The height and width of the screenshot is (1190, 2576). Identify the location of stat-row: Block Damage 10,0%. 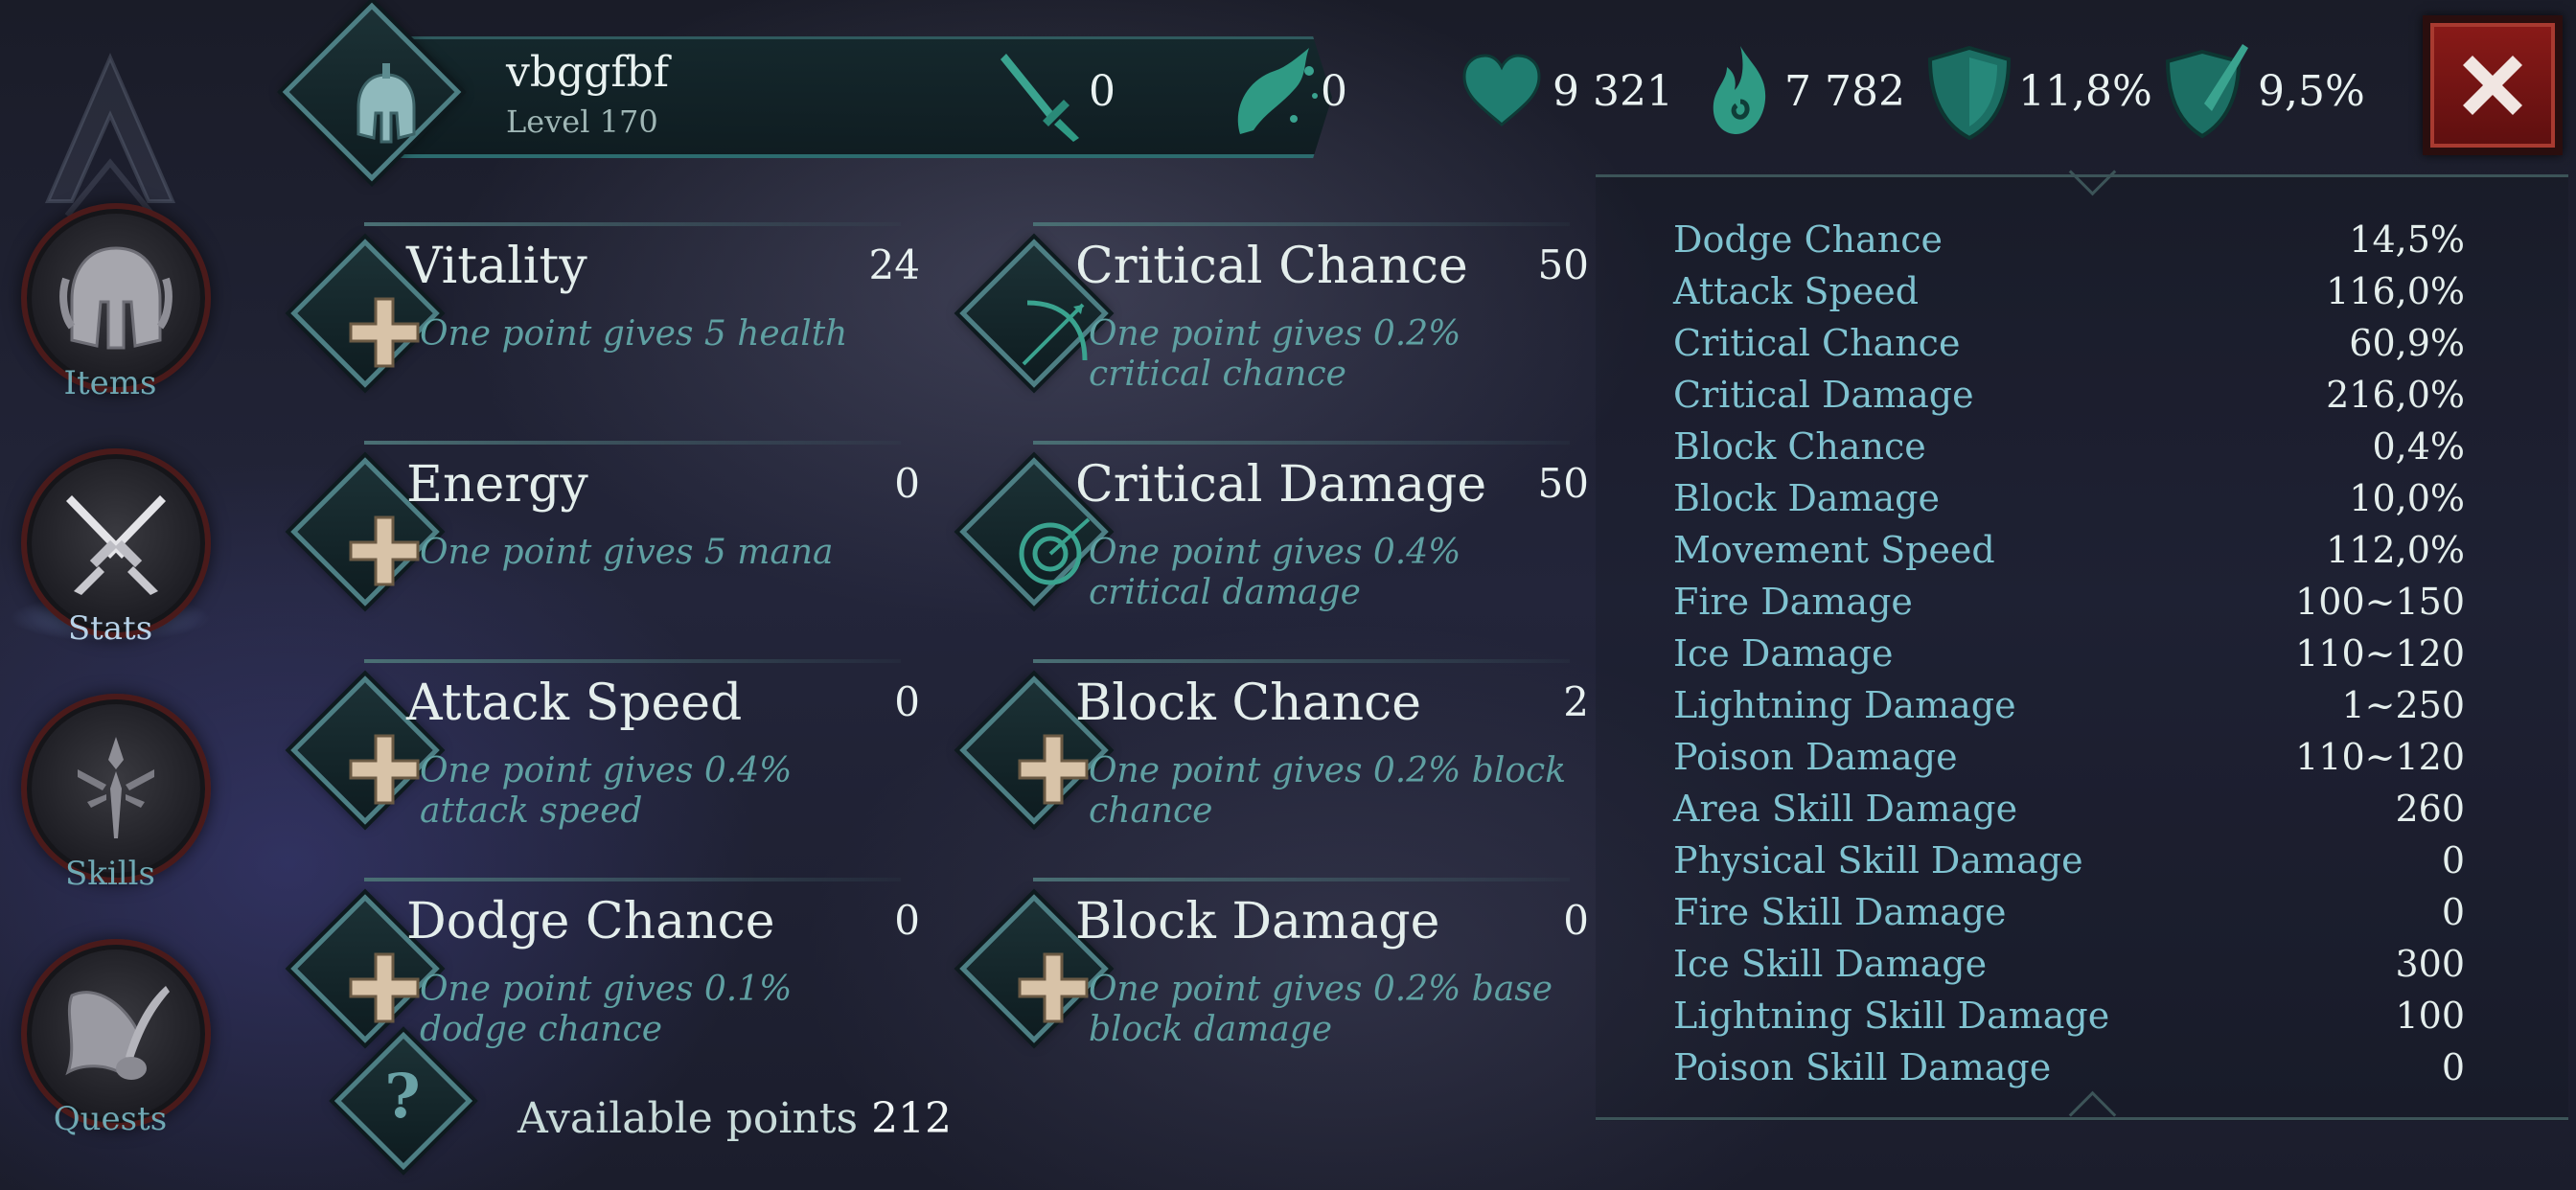
(2069, 503).